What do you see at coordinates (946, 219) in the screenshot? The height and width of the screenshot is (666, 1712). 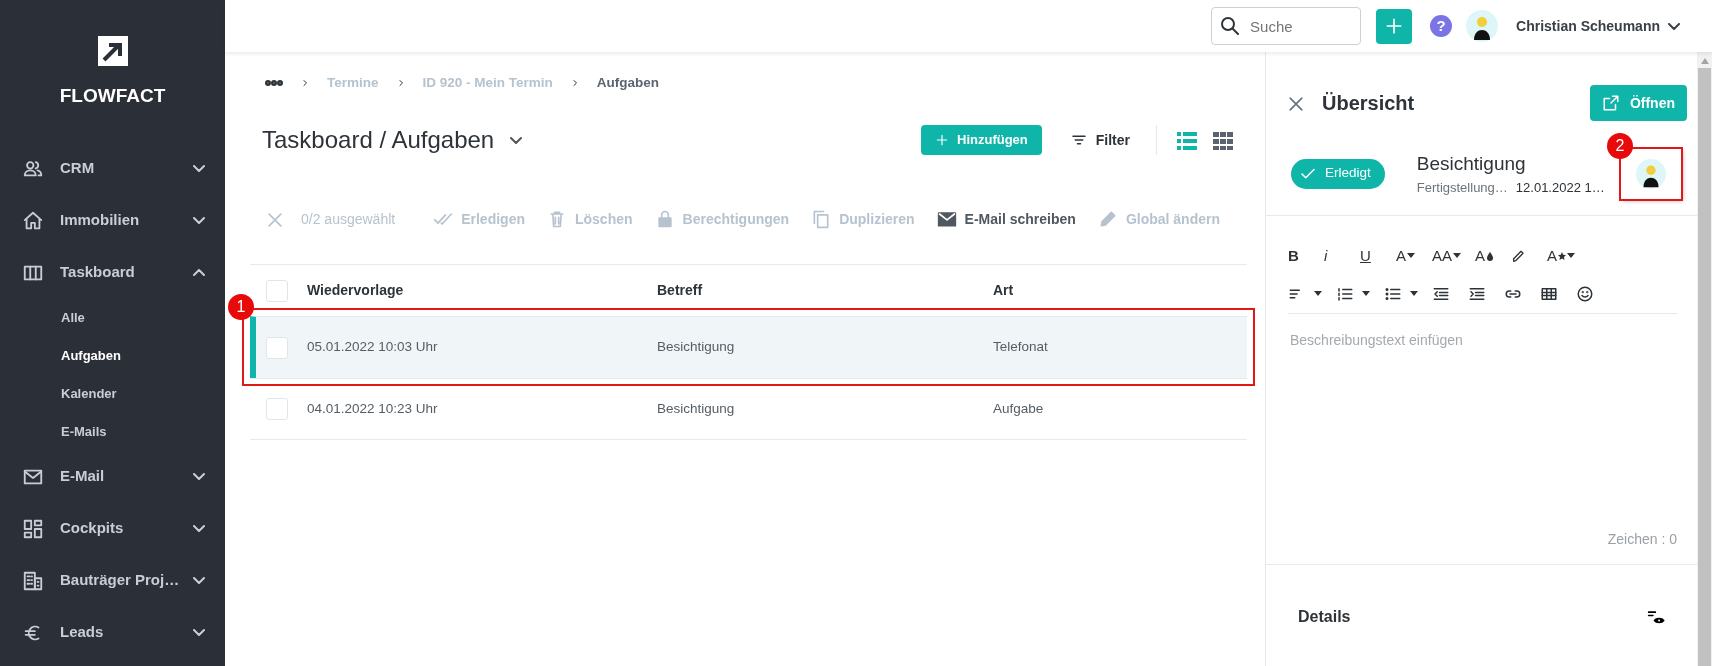 I see `envelope-icon` at bounding box center [946, 219].